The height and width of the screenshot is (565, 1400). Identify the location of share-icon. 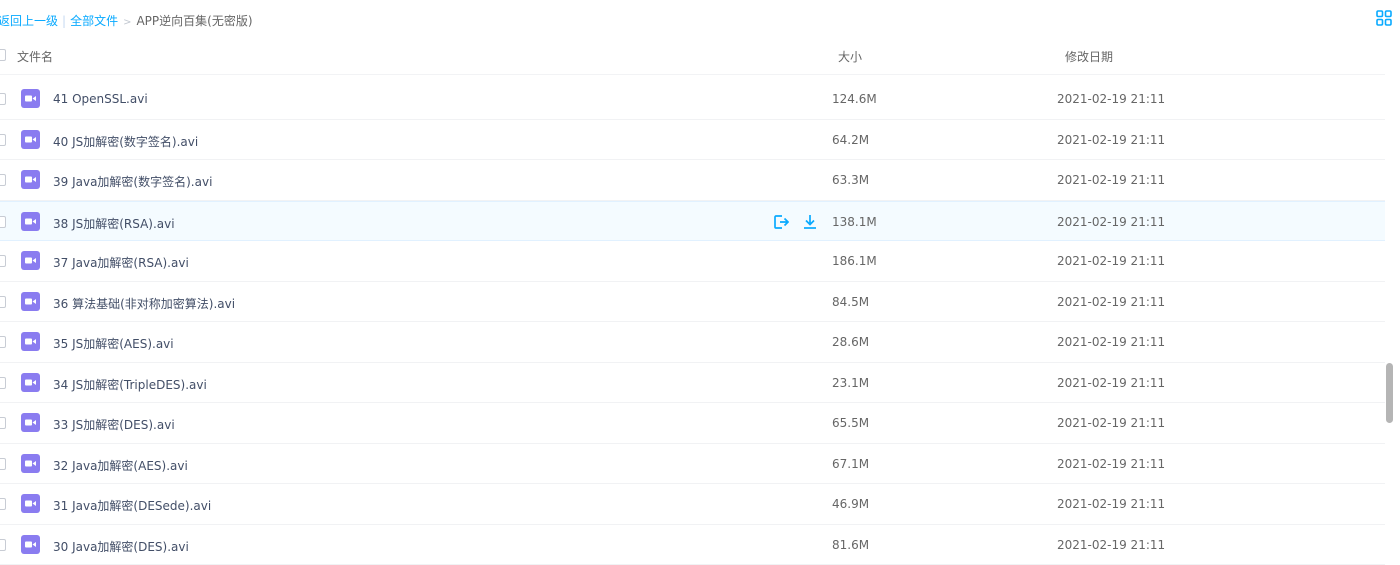
(781, 222).